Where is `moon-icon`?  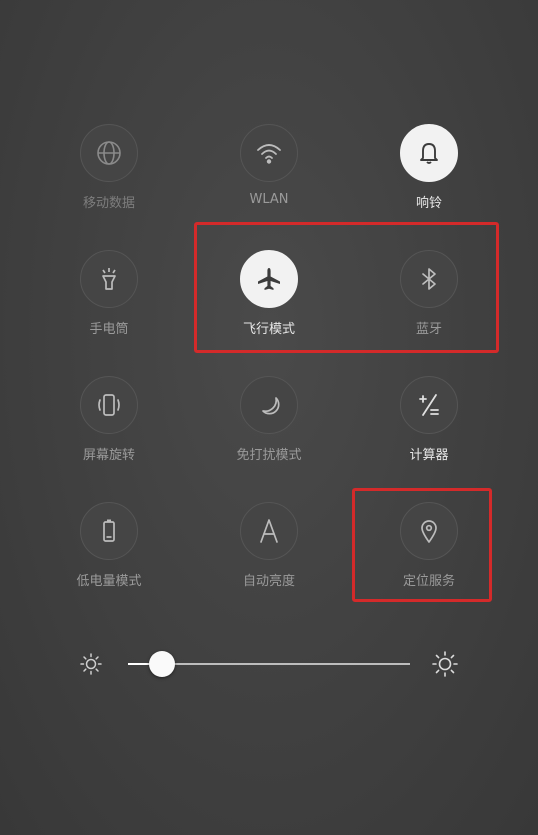
moon-icon is located at coordinates (271, 406).